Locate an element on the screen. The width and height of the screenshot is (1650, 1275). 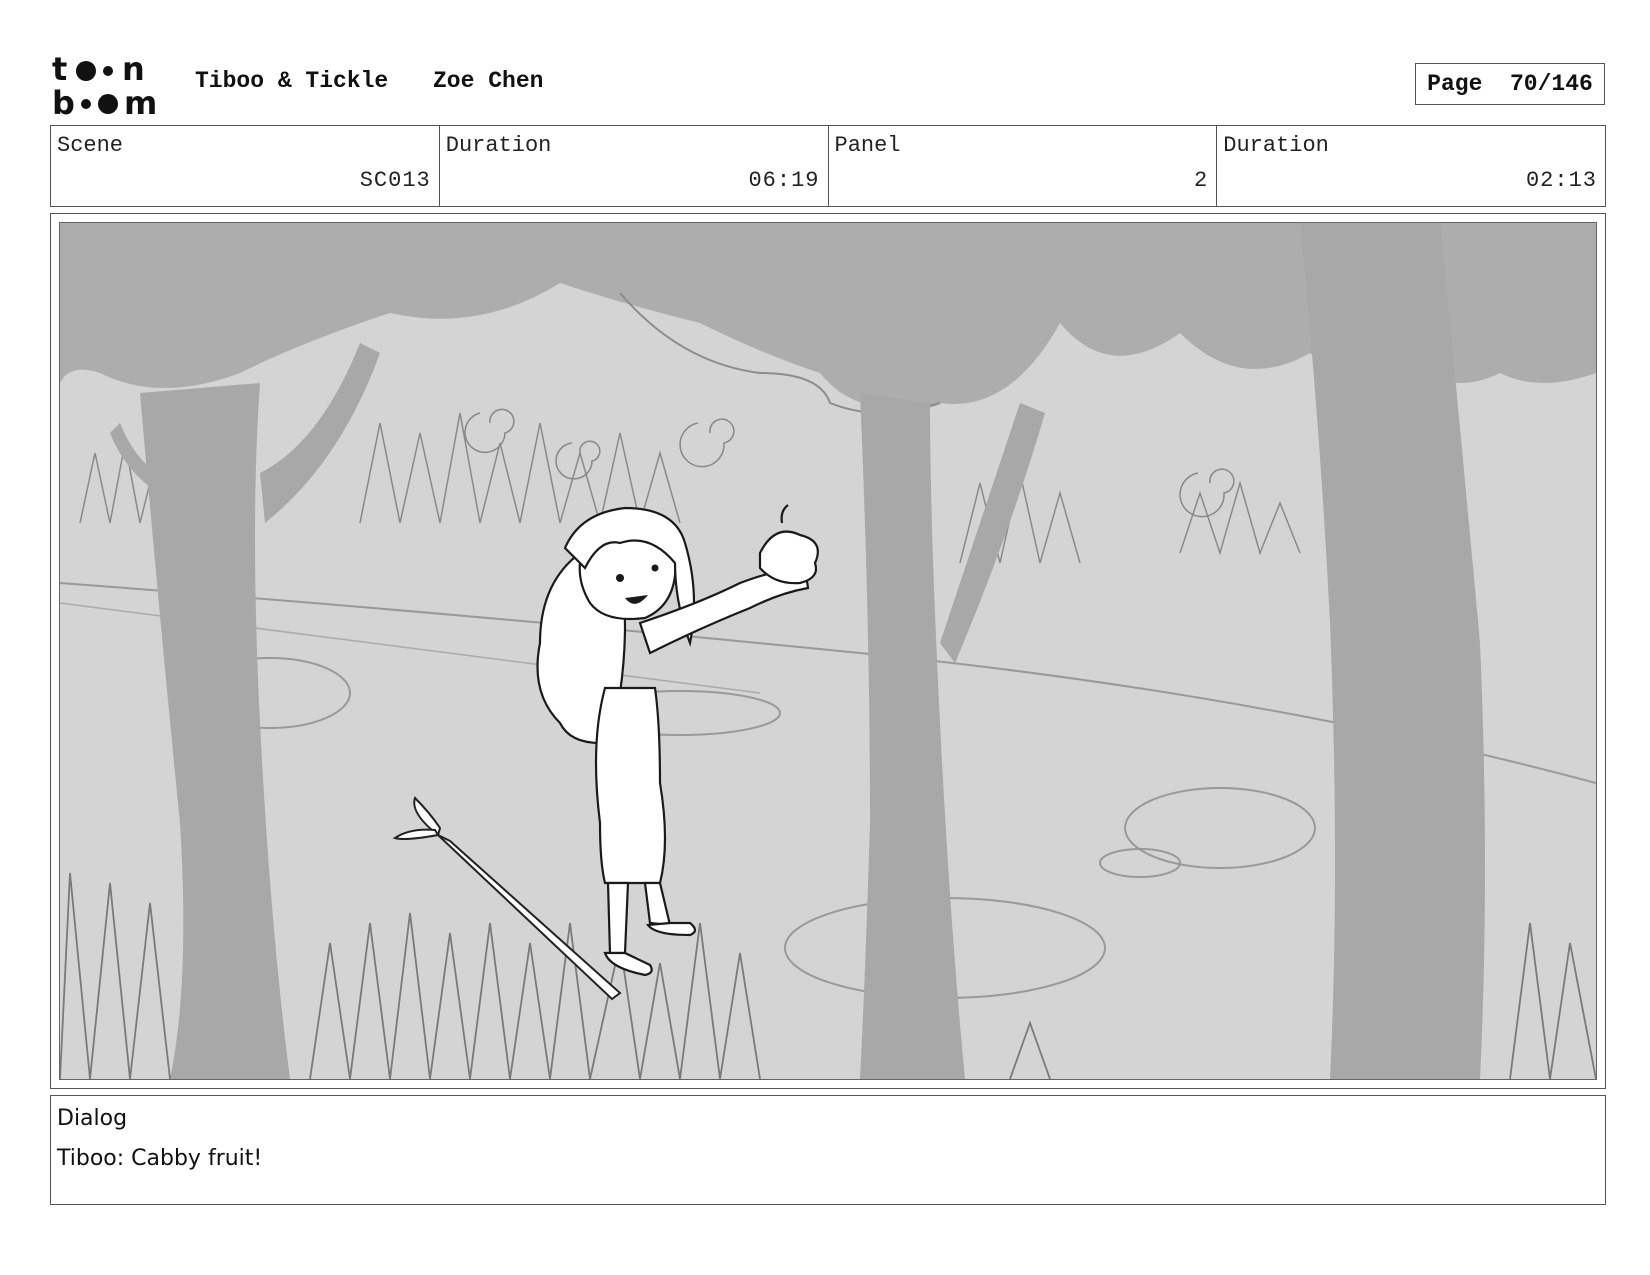
scene-duration-value: 06:19 is located at coordinates (784, 180).